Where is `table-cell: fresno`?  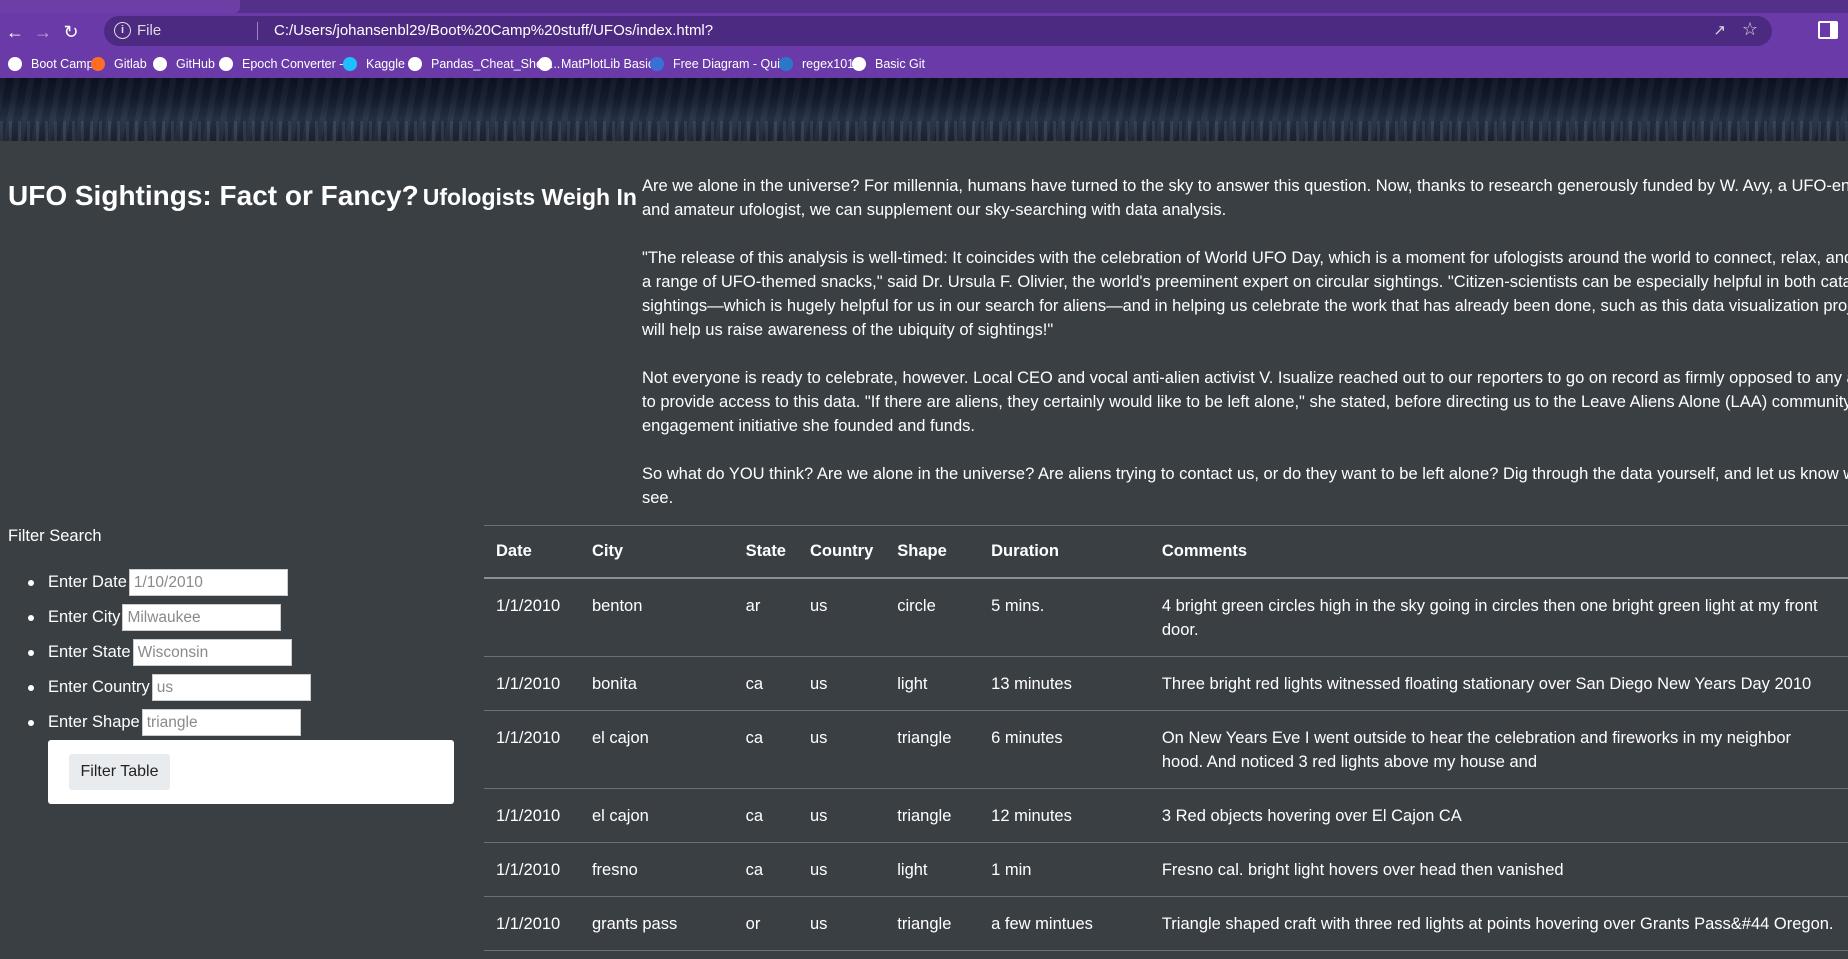
table-cell: fresno is located at coordinates (614, 869).